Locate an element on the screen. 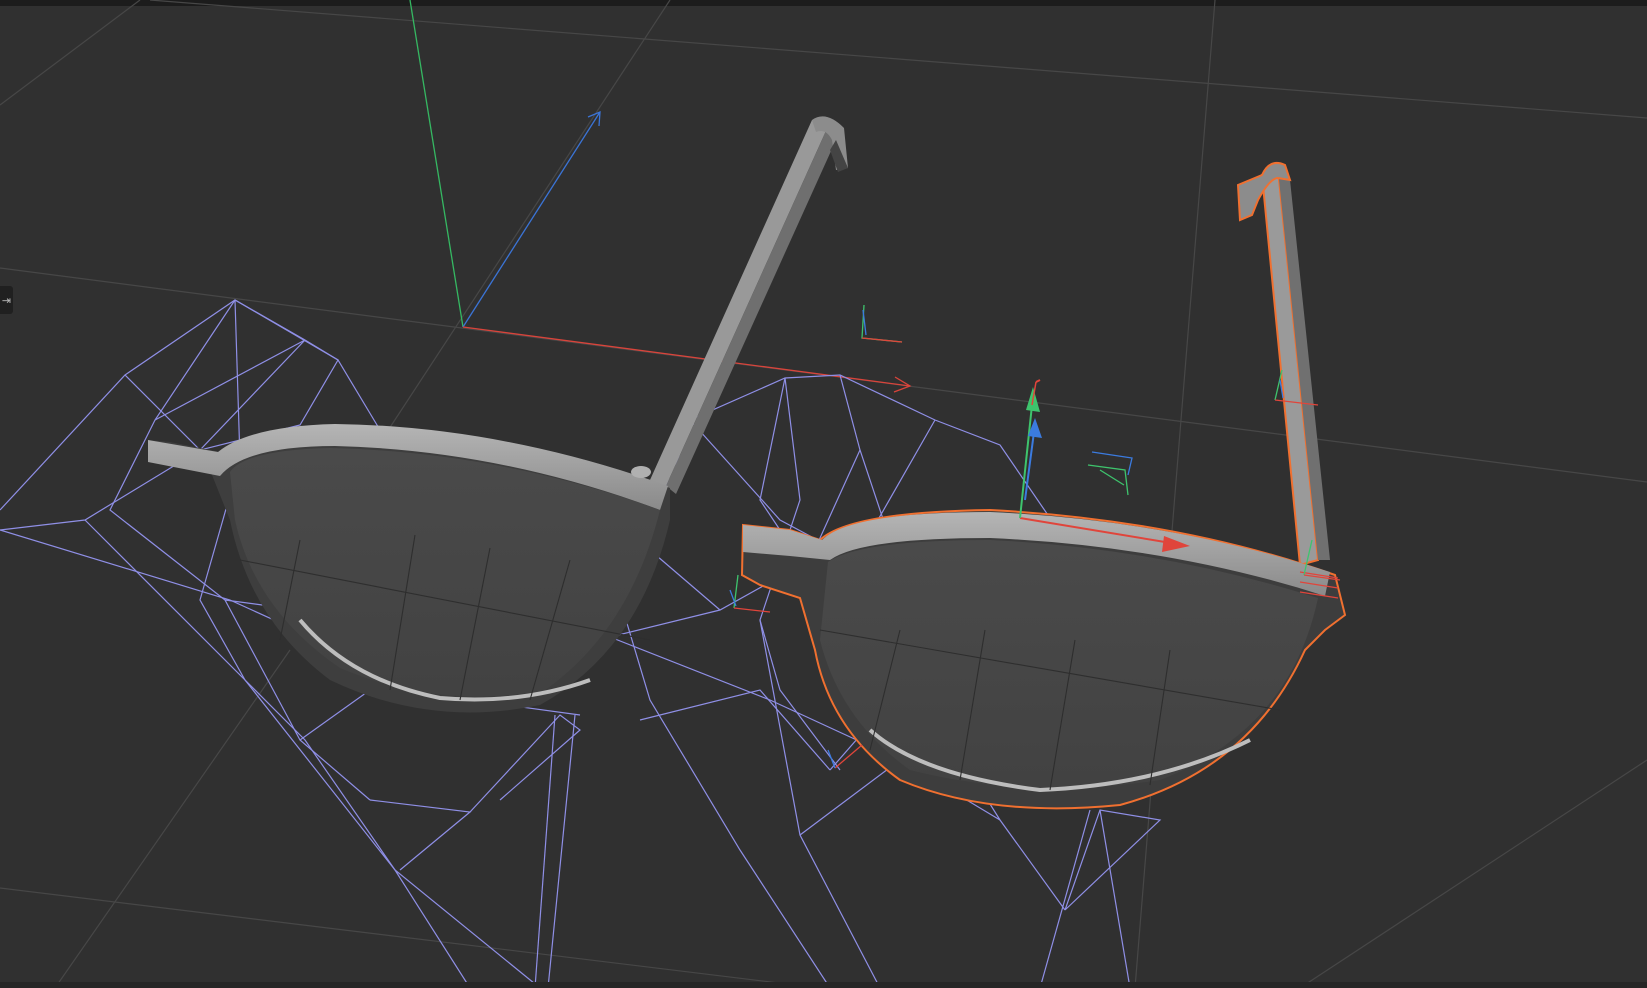  panel-toggle-button: ⇥ is located at coordinates (6, 300).